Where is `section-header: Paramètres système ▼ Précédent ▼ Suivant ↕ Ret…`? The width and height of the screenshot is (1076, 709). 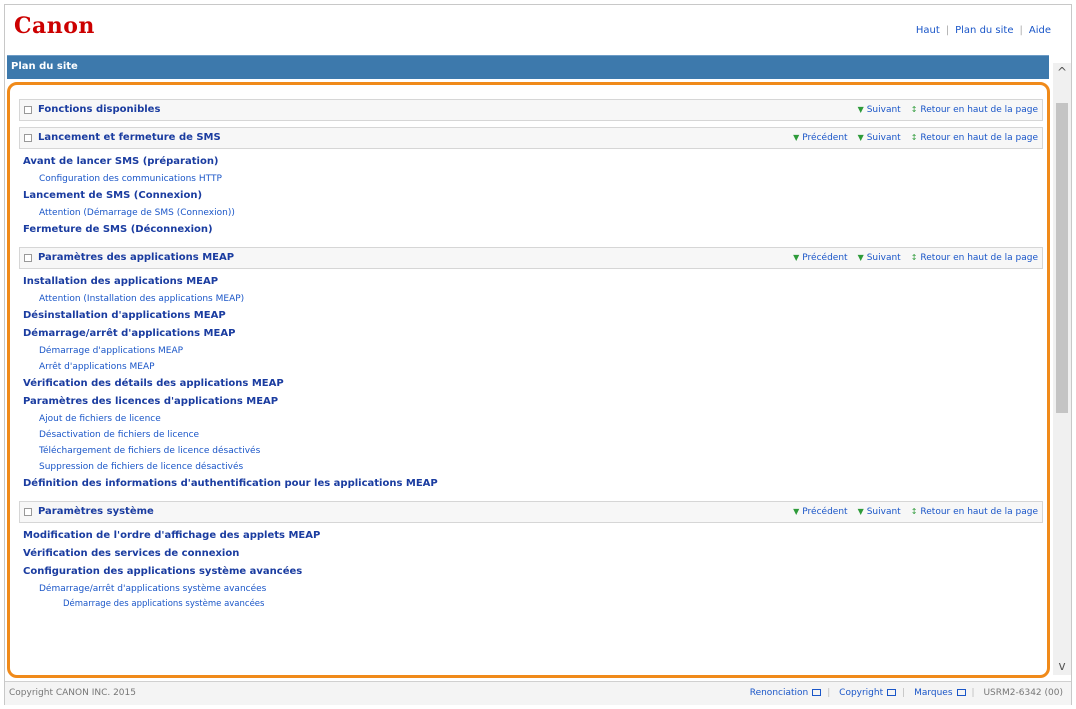 section-header: Paramètres système ▼ Précédent ▼ Suivant ↕ Ret… is located at coordinates (531, 512).